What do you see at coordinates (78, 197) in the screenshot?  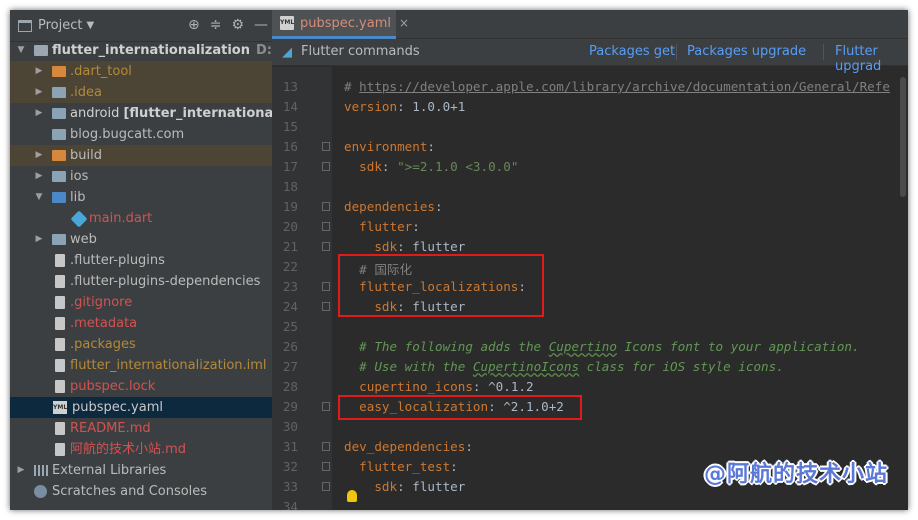 I see `tree-item-label: lib` at bounding box center [78, 197].